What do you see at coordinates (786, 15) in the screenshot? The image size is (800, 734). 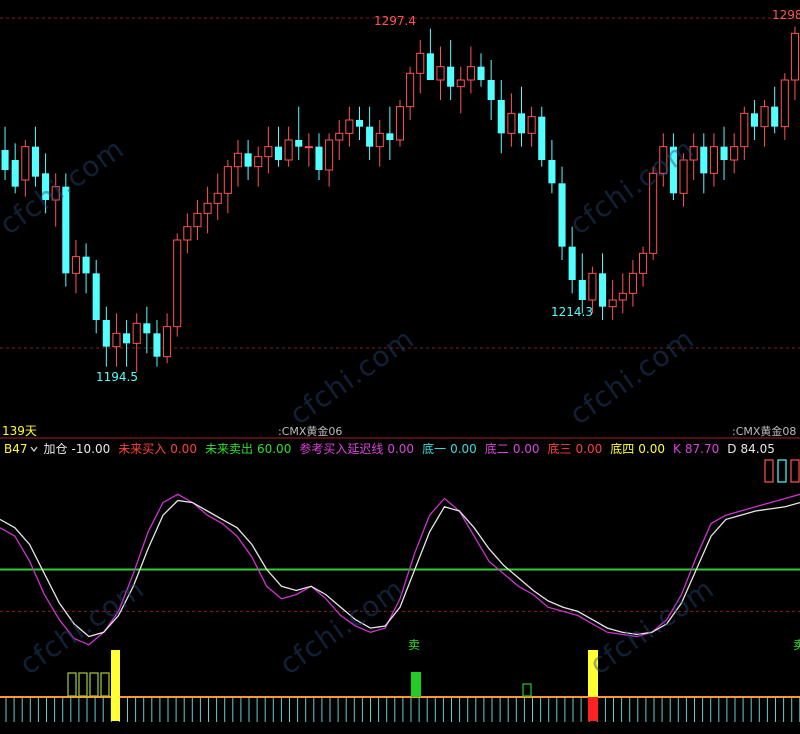 I see `high-price-label-right: 1298` at bounding box center [786, 15].